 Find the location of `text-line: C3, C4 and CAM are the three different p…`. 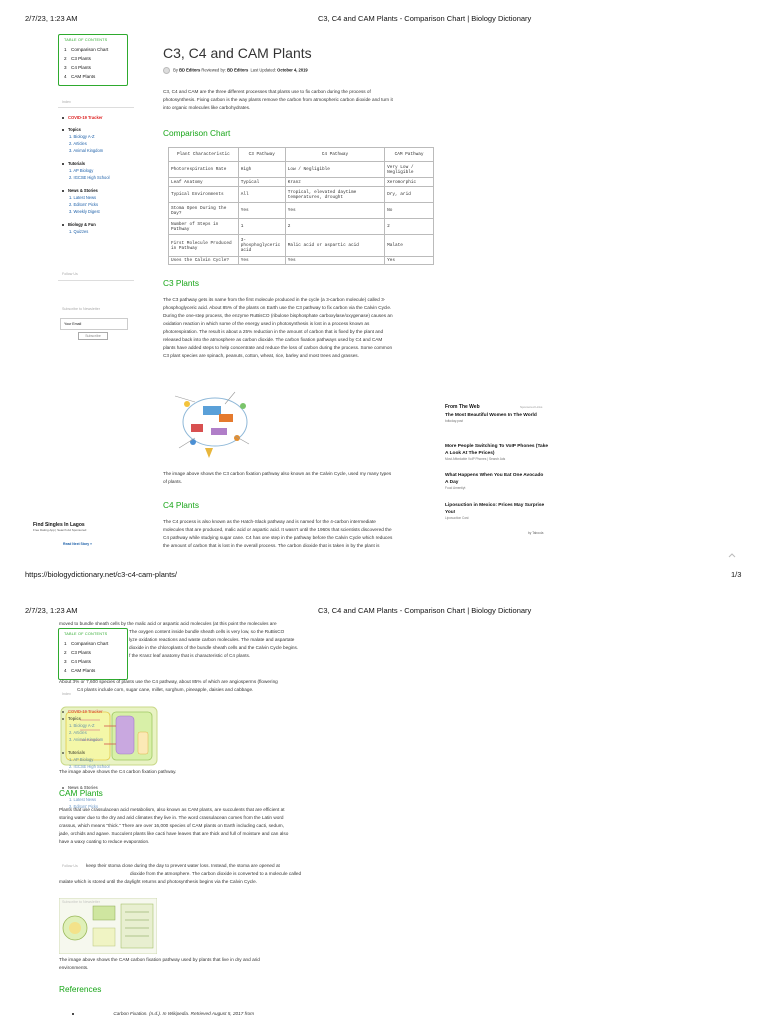

text-line: C3, C4 and CAM are the three different p… is located at coordinates (267, 91).